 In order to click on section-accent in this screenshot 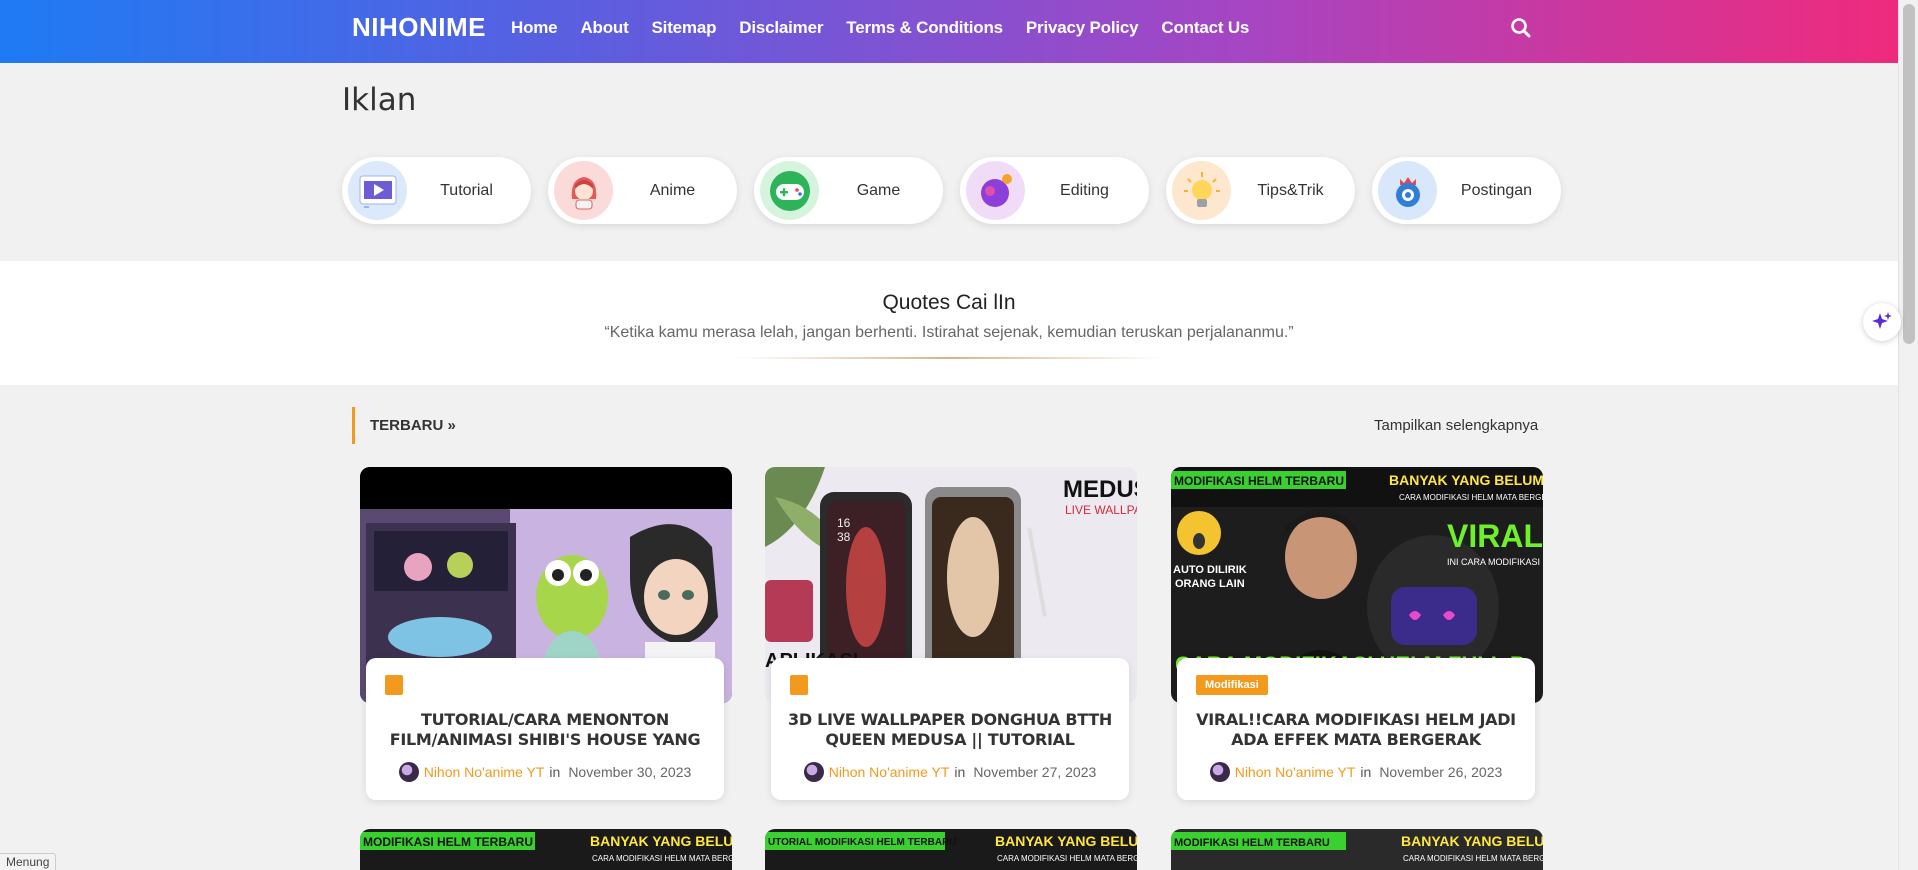, I will do `click(353, 425)`.